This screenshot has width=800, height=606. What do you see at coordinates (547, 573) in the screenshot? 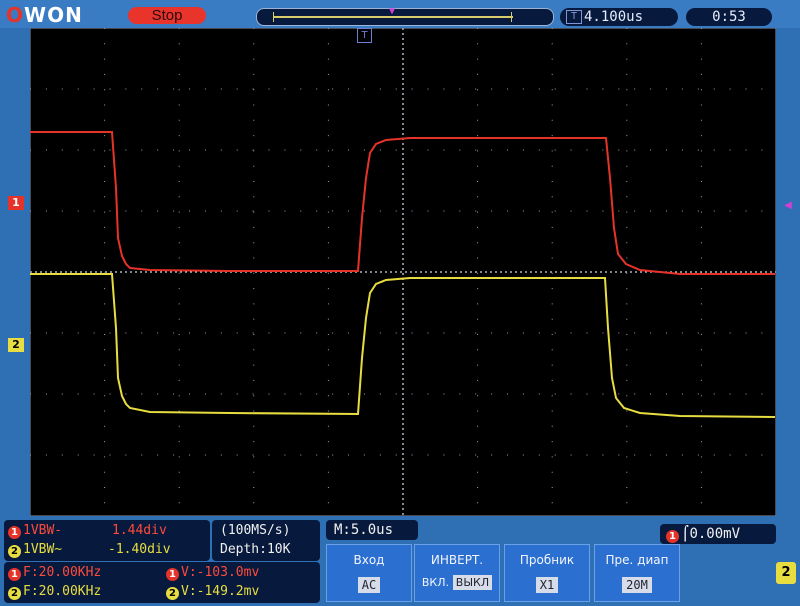
I see `menu-probe: Пробник X1` at bounding box center [547, 573].